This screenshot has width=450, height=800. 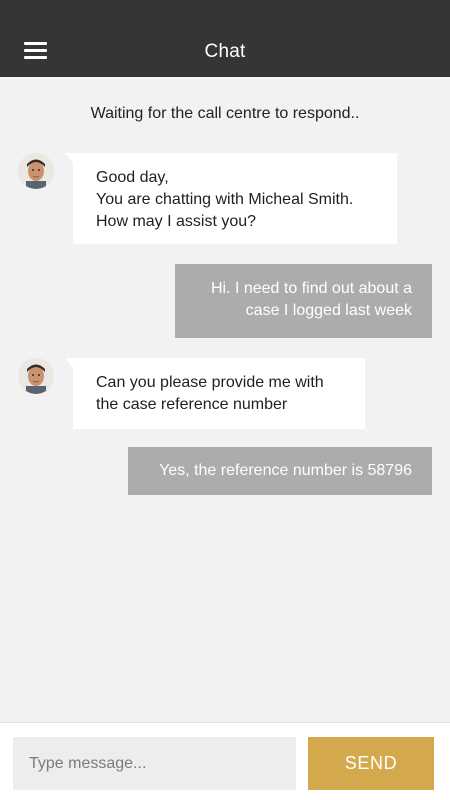 What do you see at coordinates (285, 470) in the screenshot?
I see `message-line: Yes, the reference number is 58796` at bounding box center [285, 470].